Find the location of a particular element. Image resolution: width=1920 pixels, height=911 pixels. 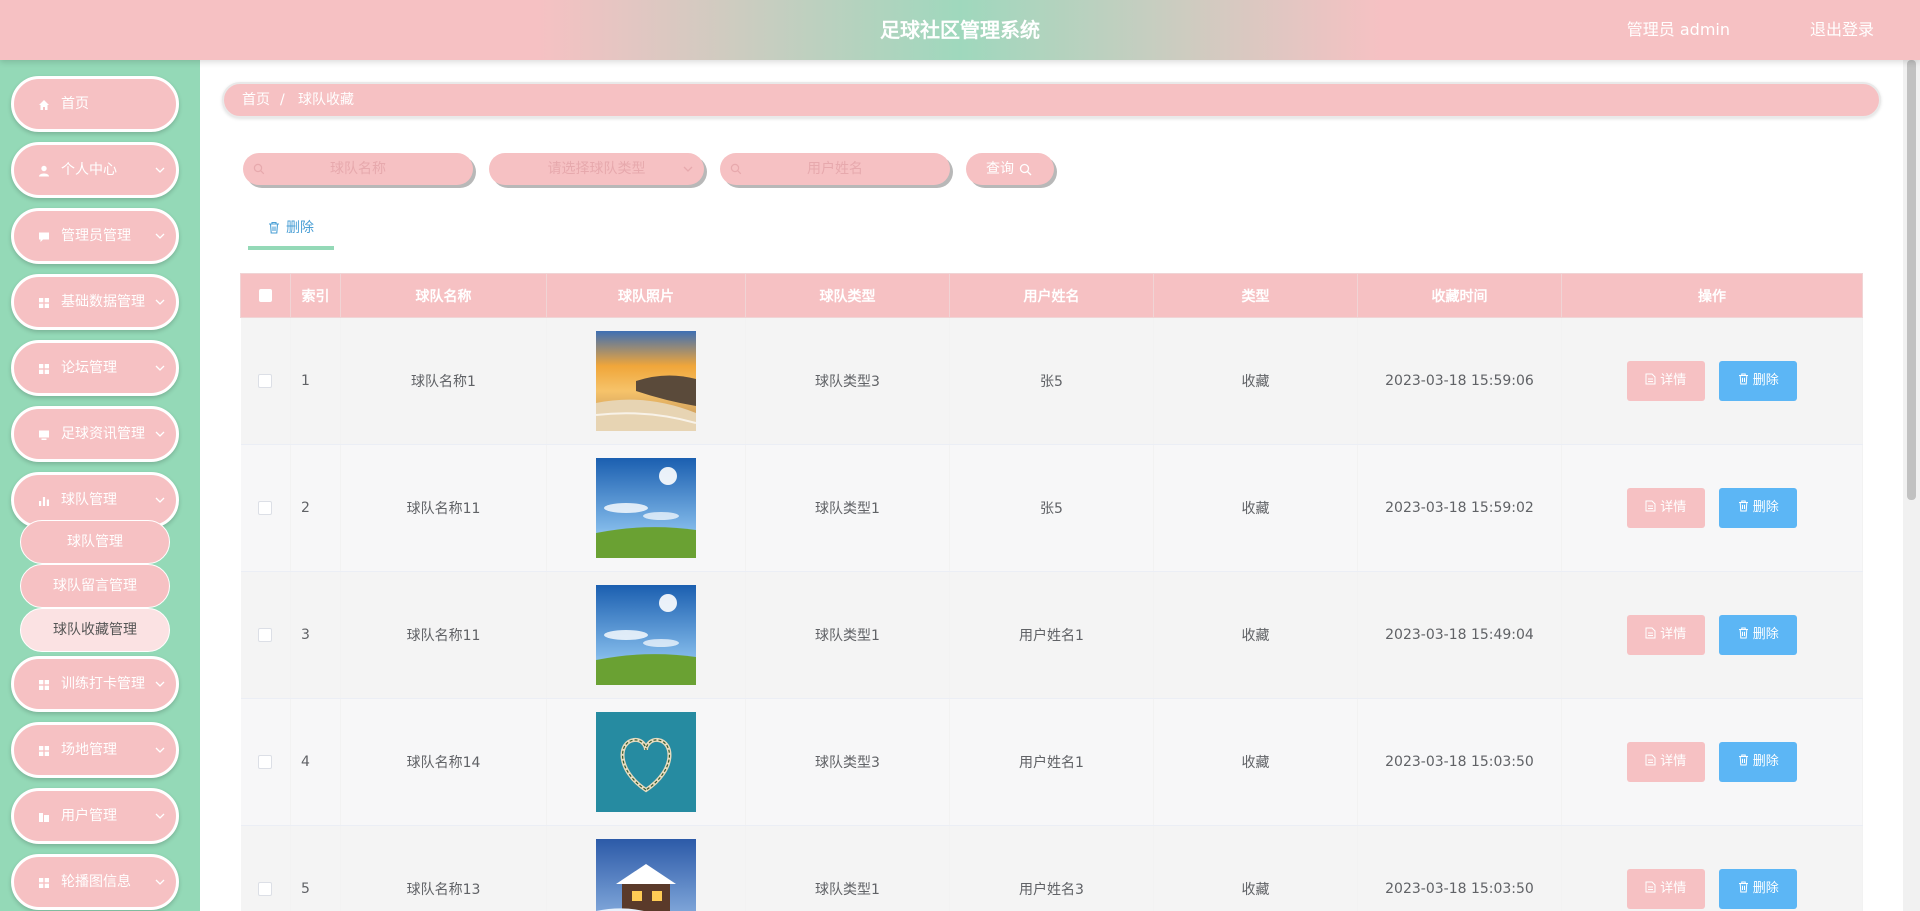

row-team-name: 球队名称13 is located at coordinates (443, 868).